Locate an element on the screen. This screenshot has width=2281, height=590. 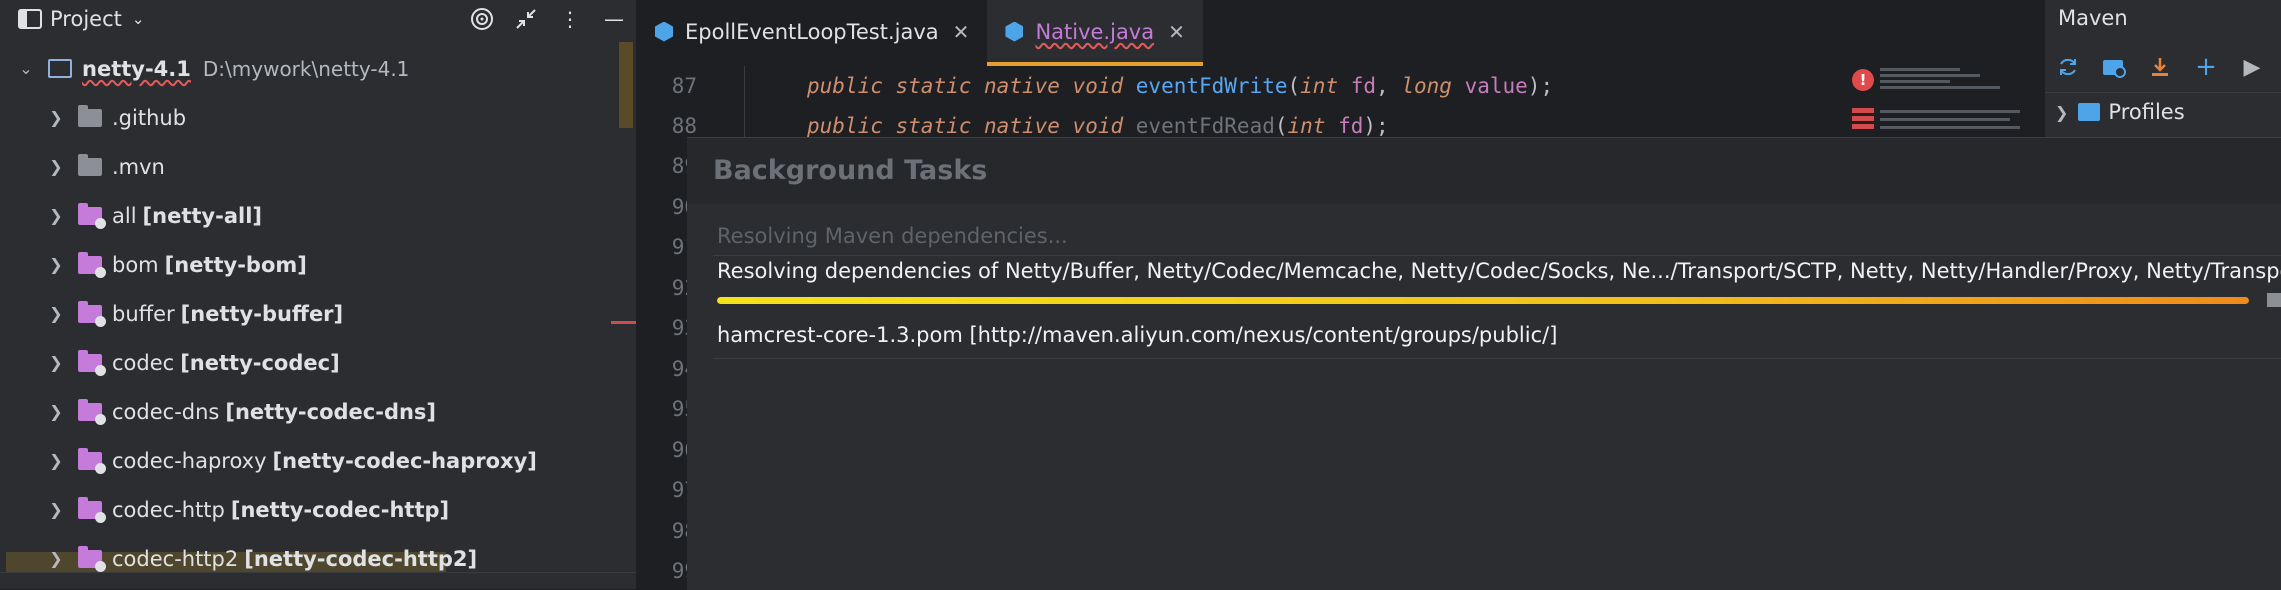
tree-item: ❯ buffer [netty-buffer] is located at coordinates (310, 313).